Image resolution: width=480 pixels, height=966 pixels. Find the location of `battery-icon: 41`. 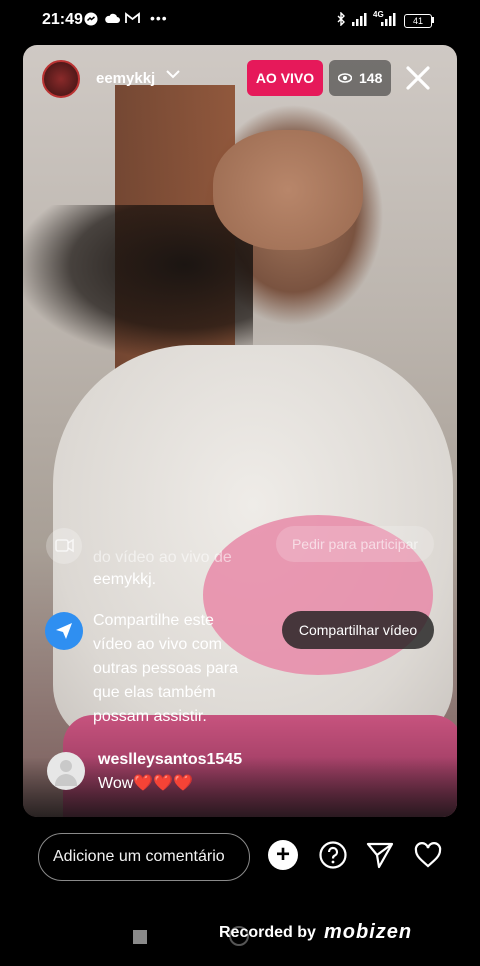

battery-icon: 41 is located at coordinates (418, 21).